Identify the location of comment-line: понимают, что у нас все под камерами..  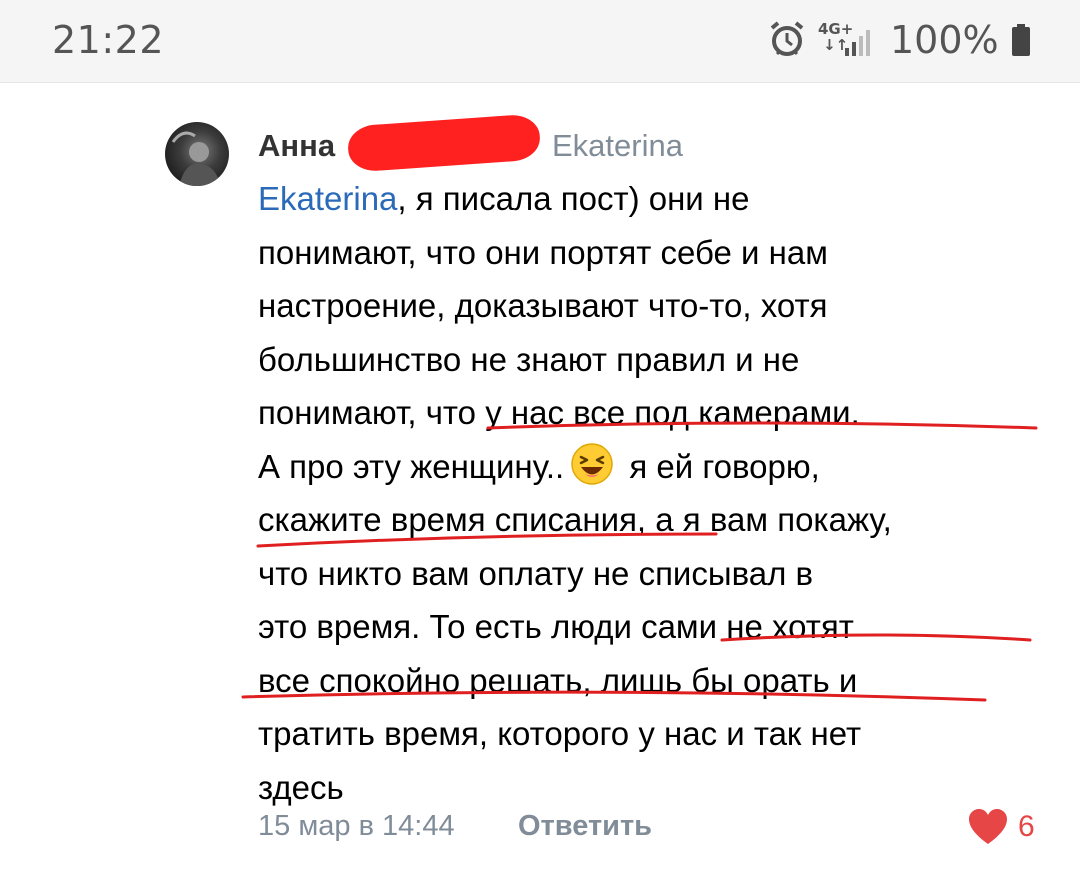
(559, 412).